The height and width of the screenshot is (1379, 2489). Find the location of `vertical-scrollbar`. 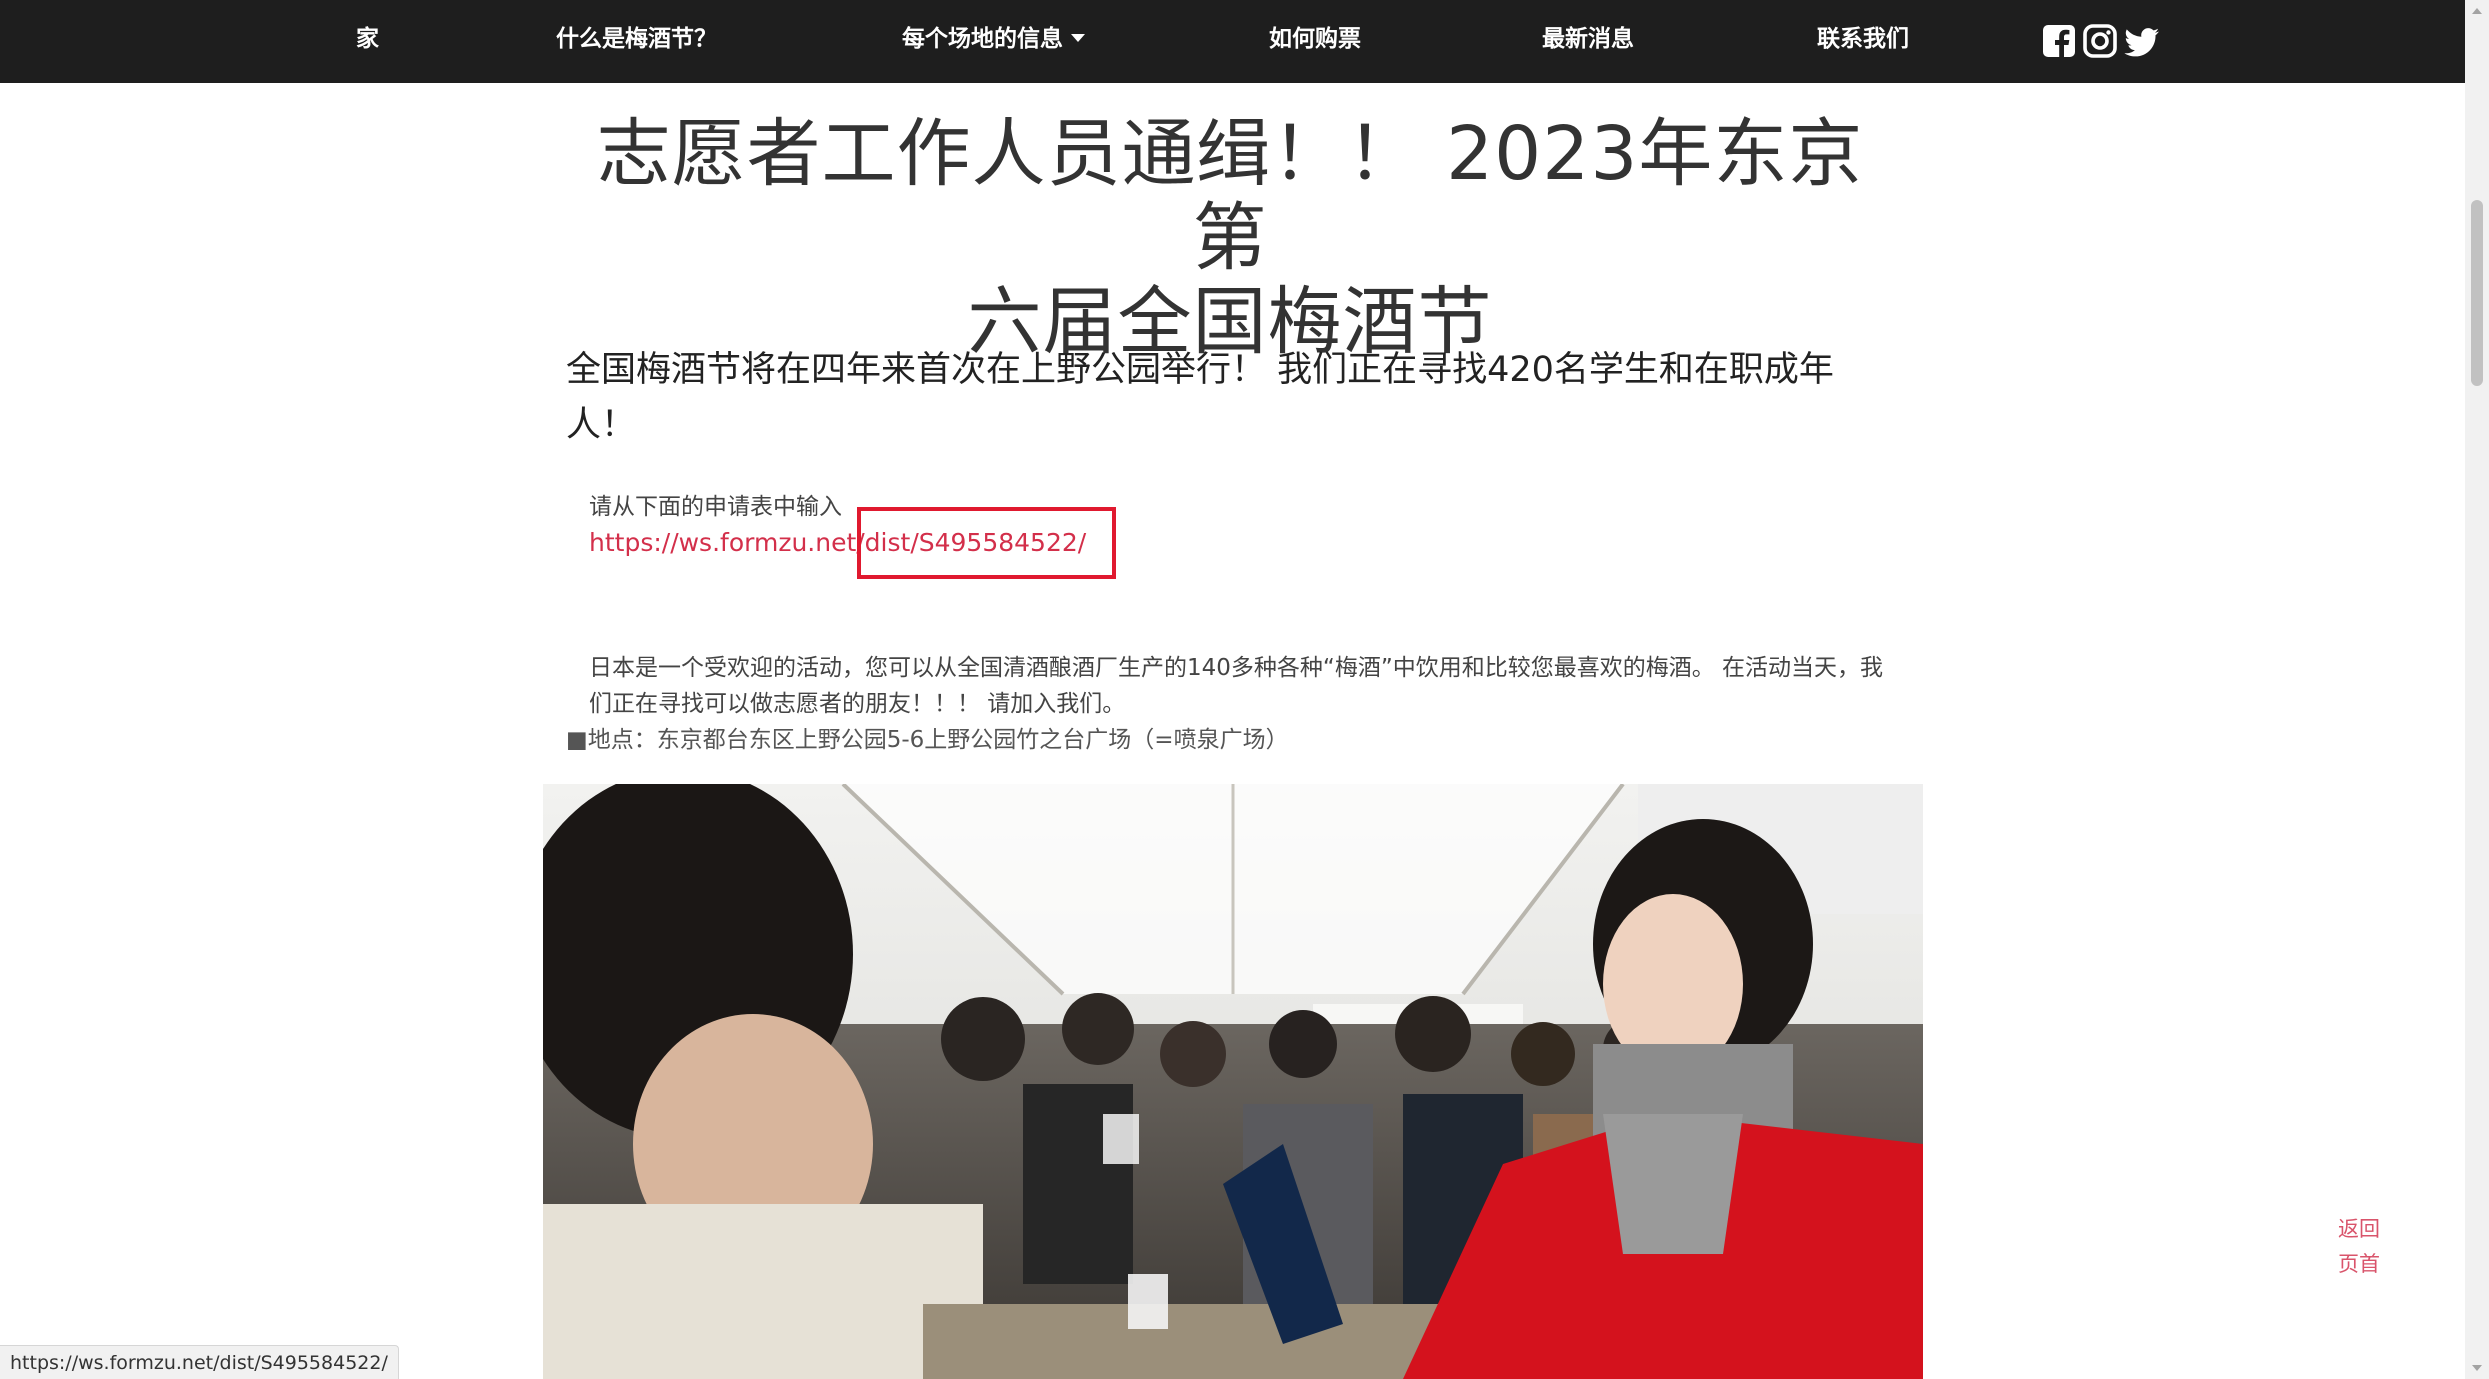

vertical-scrollbar is located at coordinates (2477, 689).